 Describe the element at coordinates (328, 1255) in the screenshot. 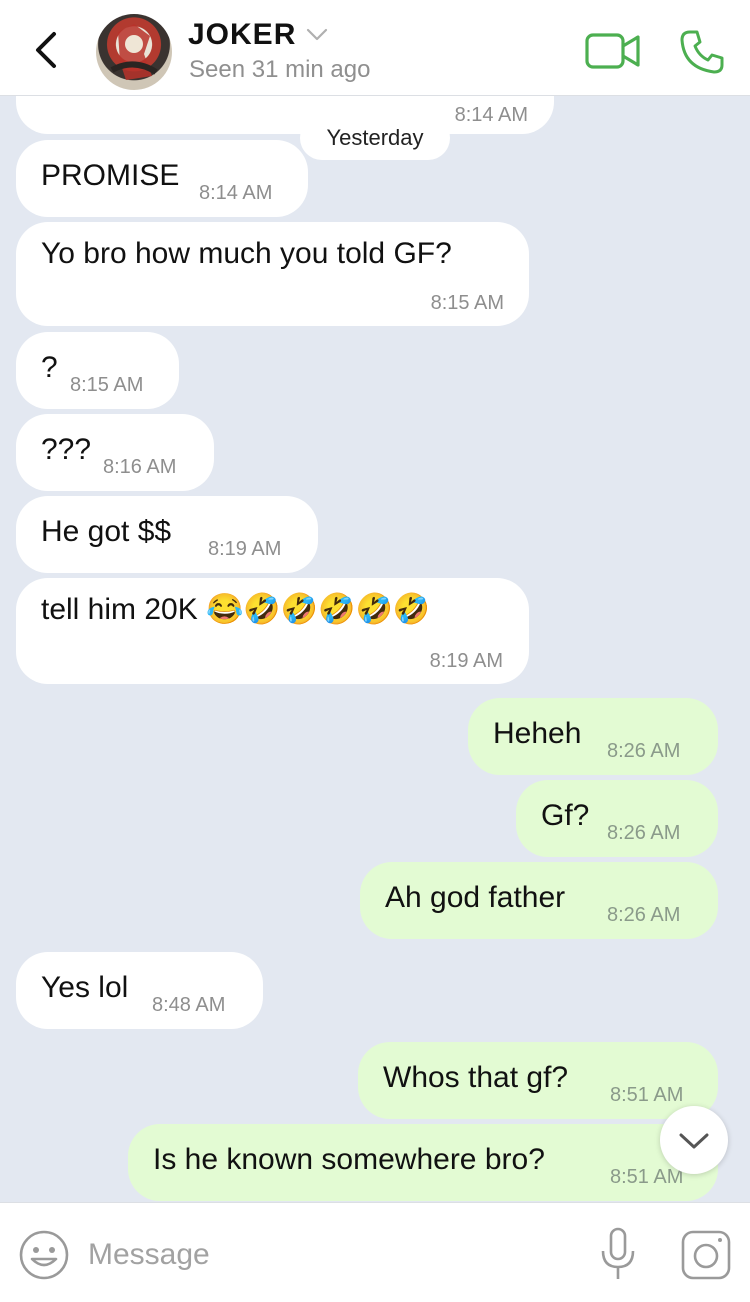

I see `message-input` at that location.